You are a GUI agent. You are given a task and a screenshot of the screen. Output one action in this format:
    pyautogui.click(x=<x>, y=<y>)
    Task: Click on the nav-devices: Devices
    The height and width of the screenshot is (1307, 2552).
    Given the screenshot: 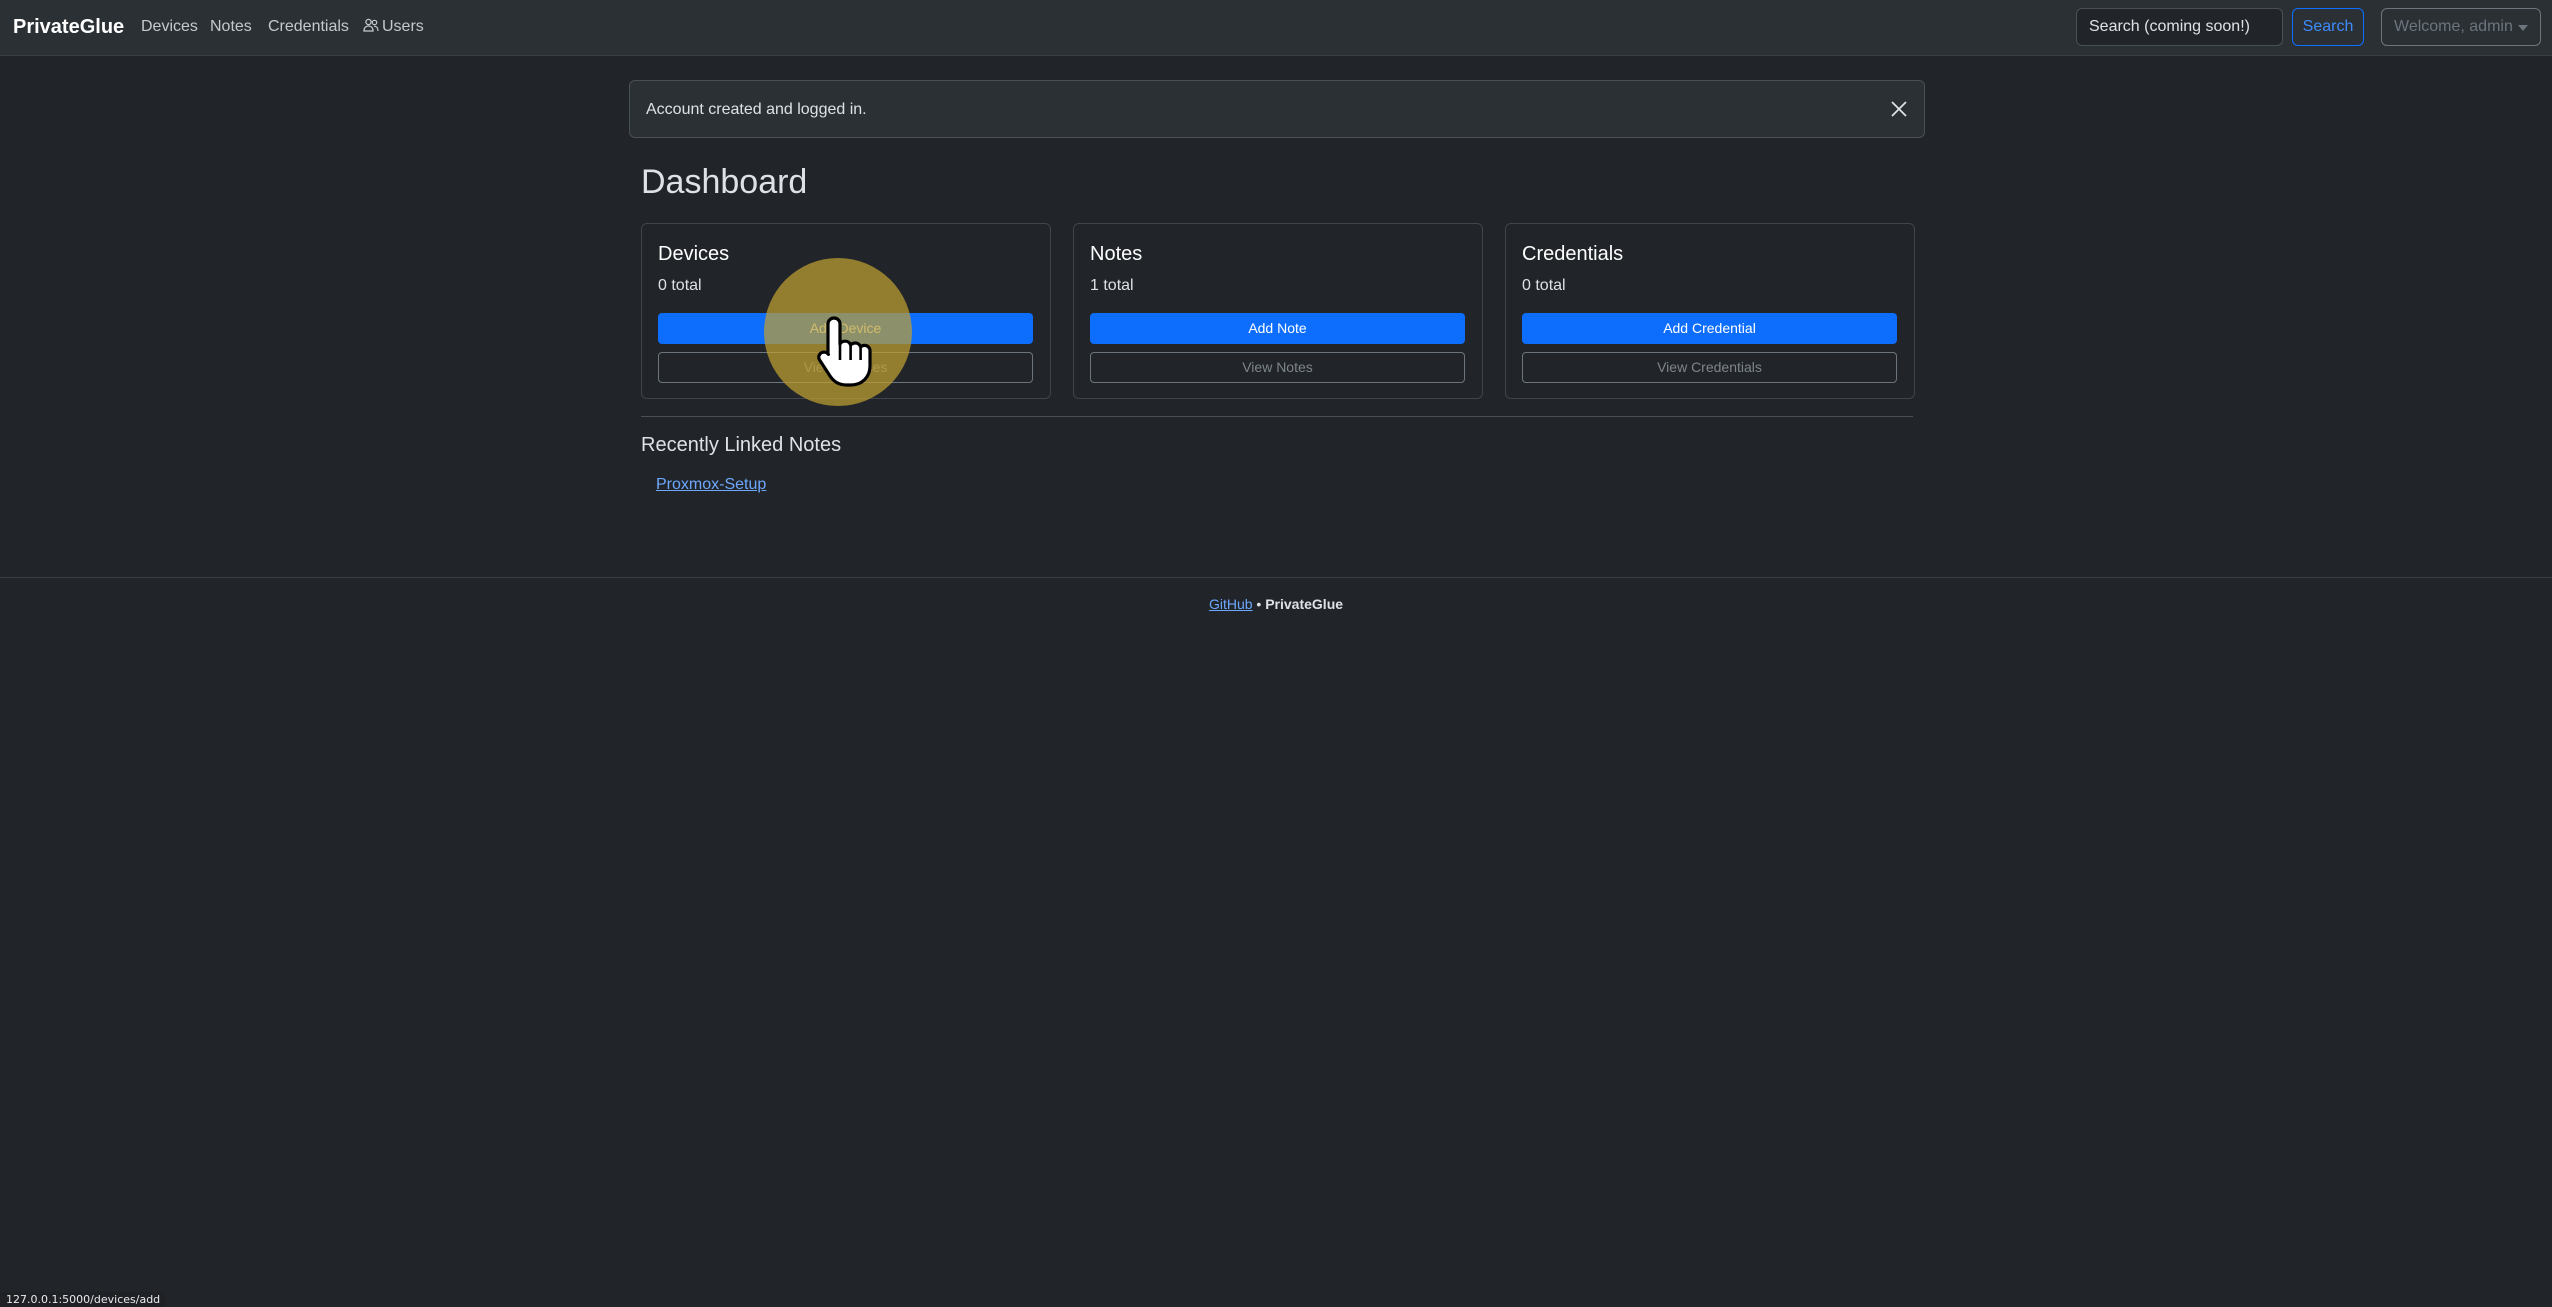 What is the action you would take?
    pyautogui.click(x=169, y=27)
    